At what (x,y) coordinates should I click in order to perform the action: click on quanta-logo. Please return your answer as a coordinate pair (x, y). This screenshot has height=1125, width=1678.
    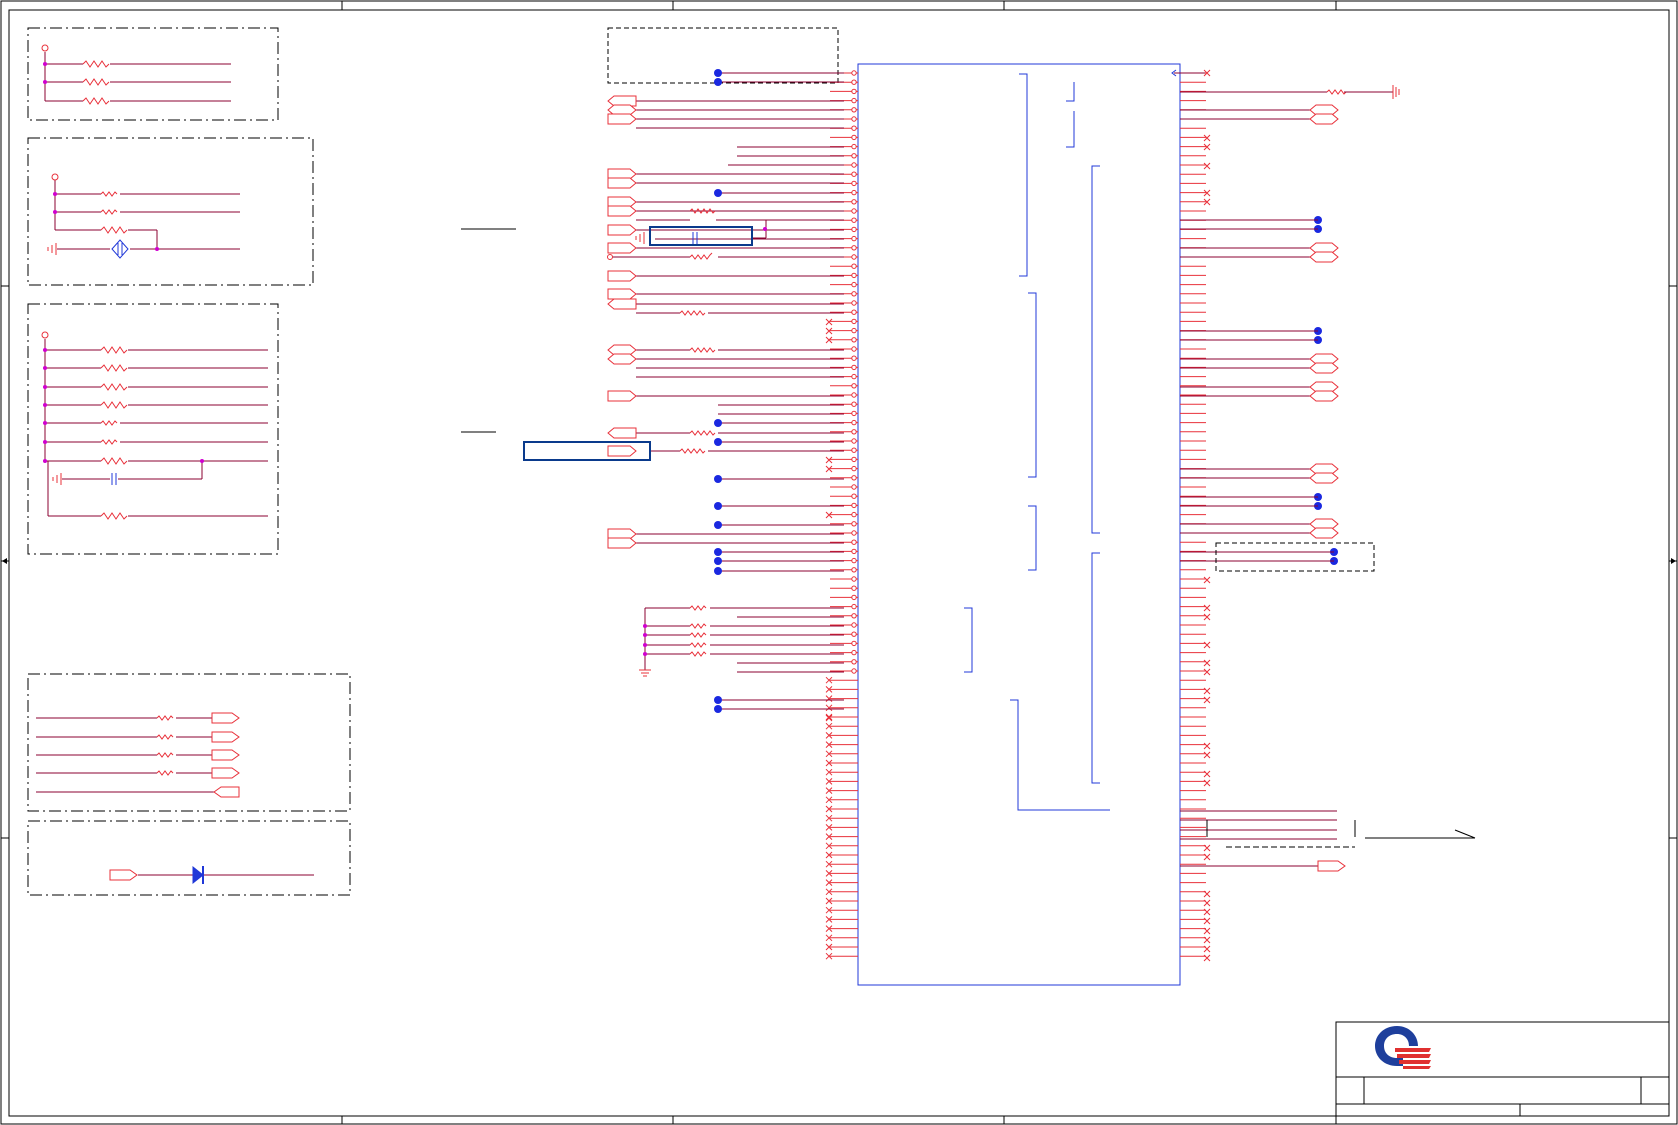
    Looking at the image, I should click on (1403, 1047).